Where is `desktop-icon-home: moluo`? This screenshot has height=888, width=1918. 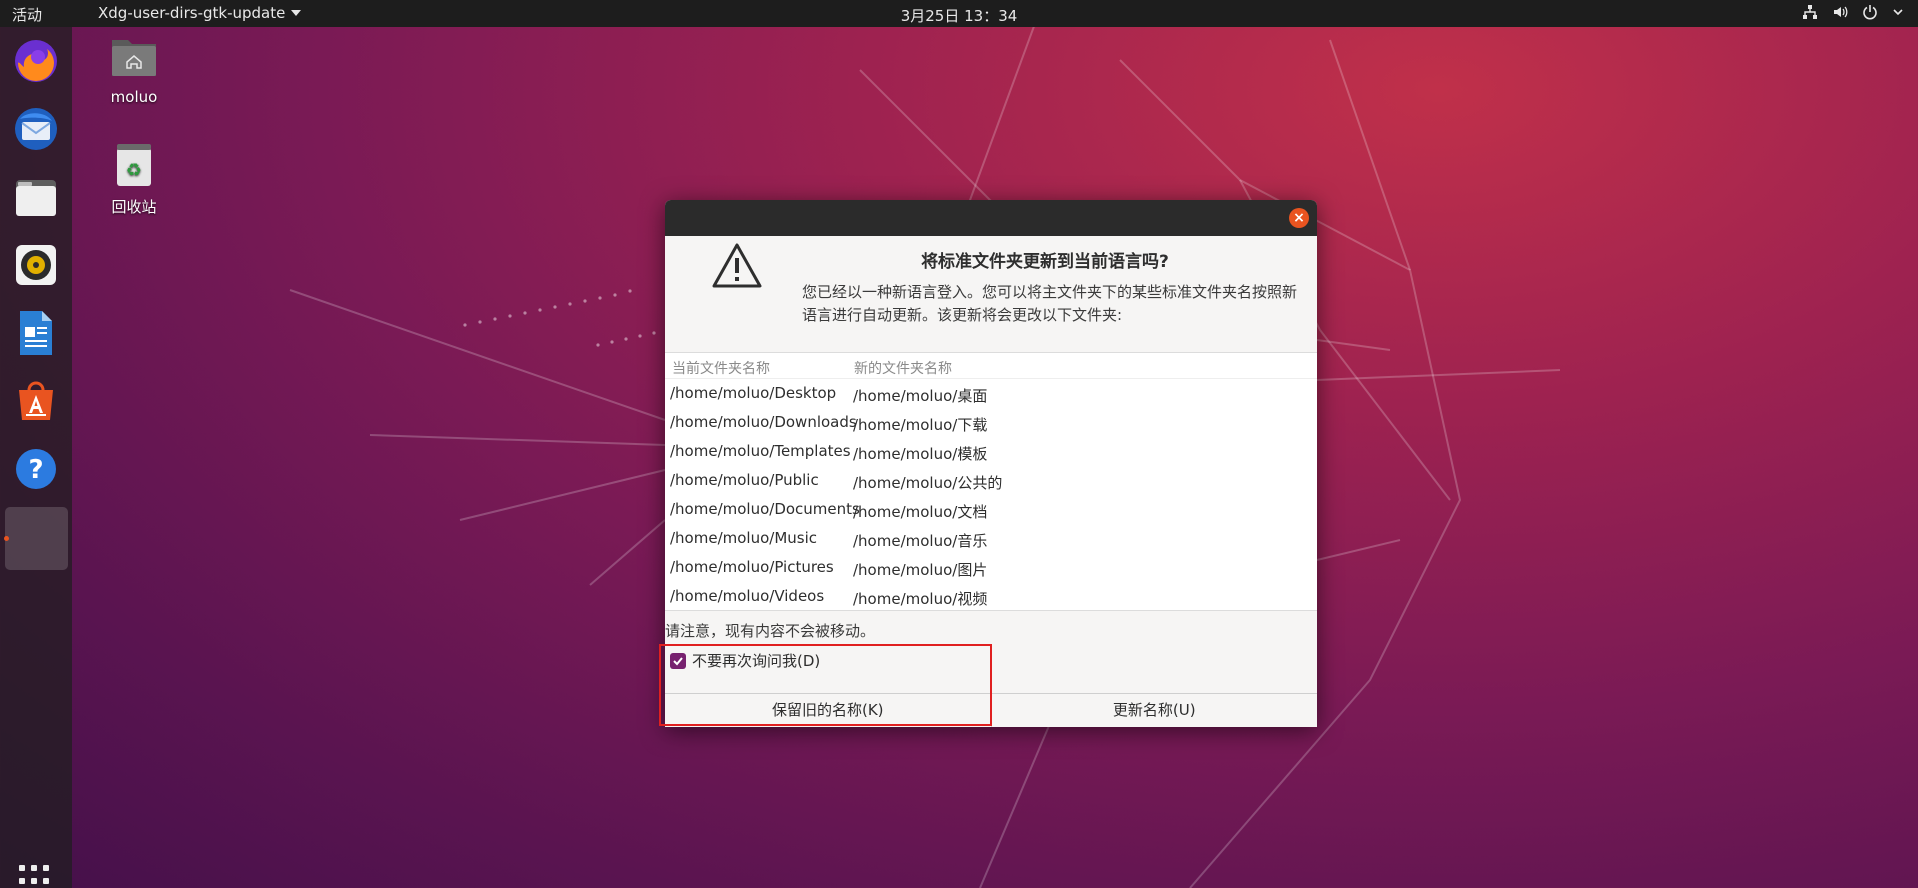 desktop-icon-home: moluo is located at coordinates (134, 70).